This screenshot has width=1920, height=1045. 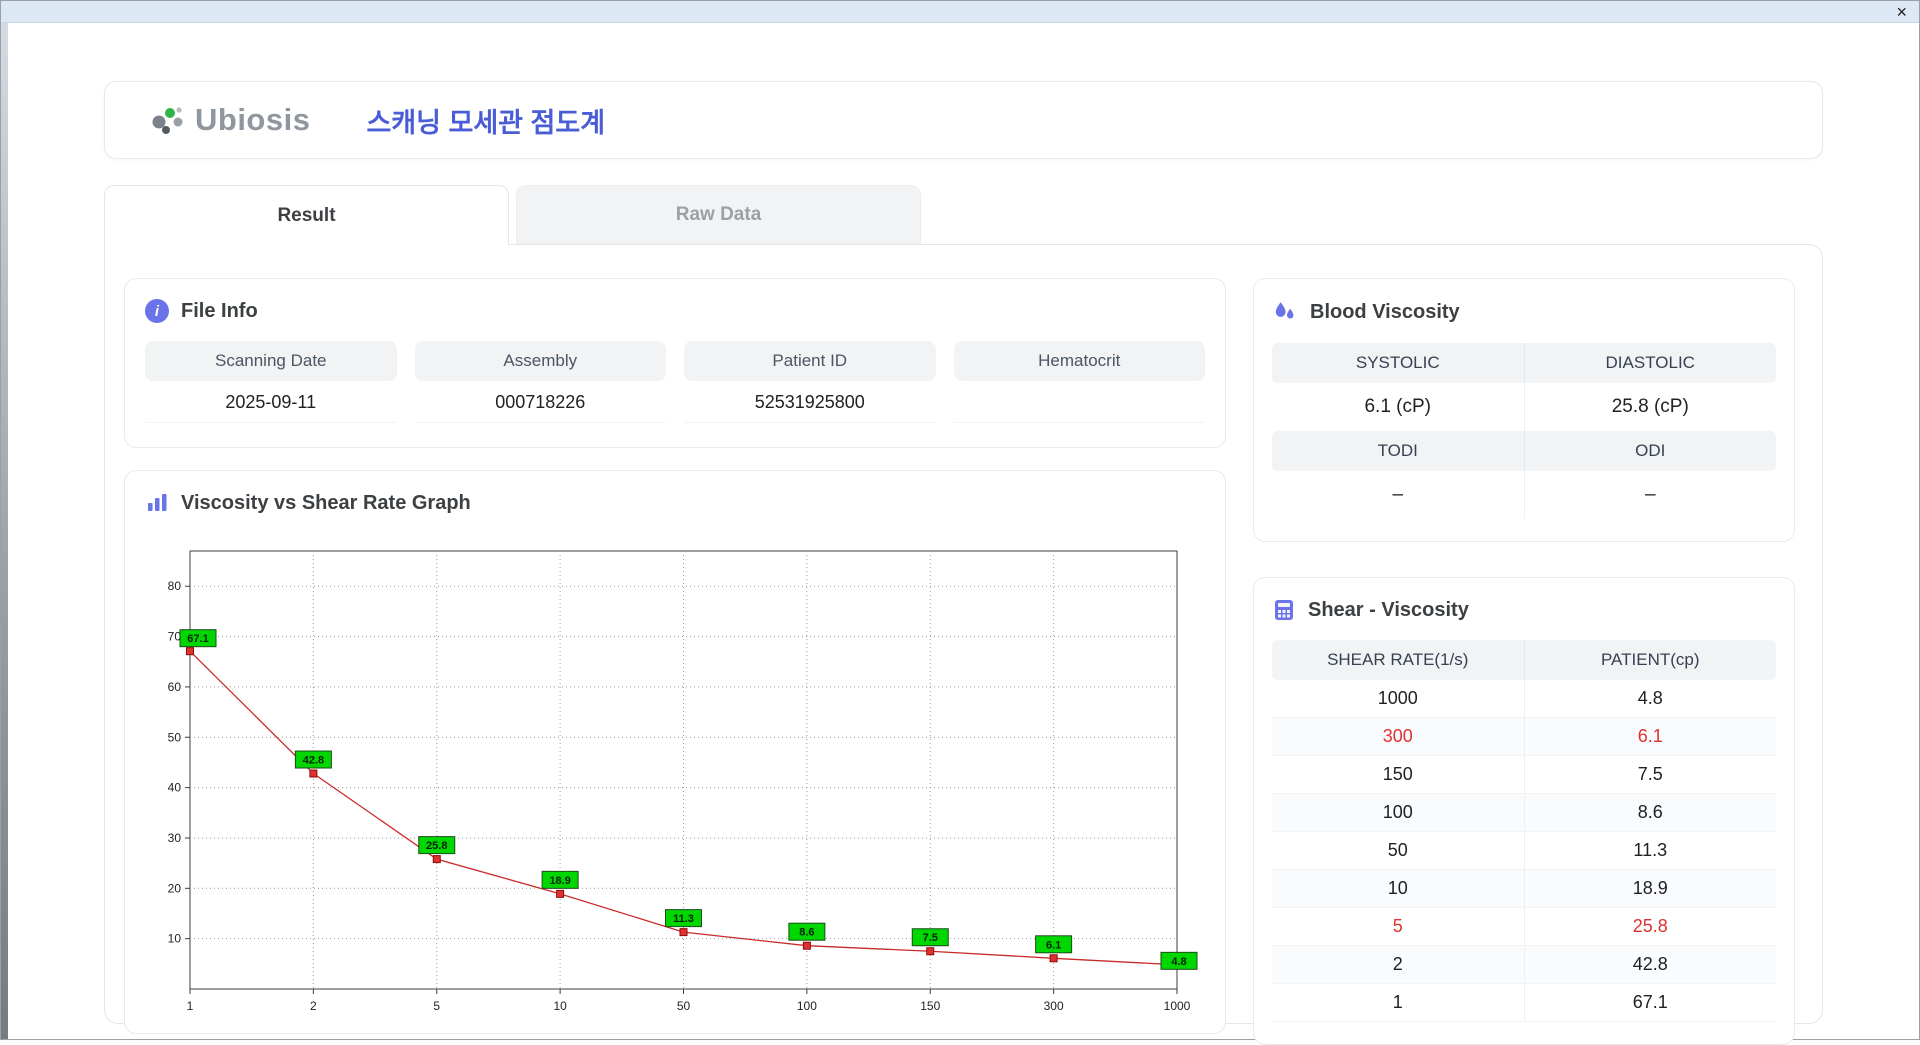 What do you see at coordinates (1650, 736) in the screenshot?
I see `patient-viscosity-value: 6.1` at bounding box center [1650, 736].